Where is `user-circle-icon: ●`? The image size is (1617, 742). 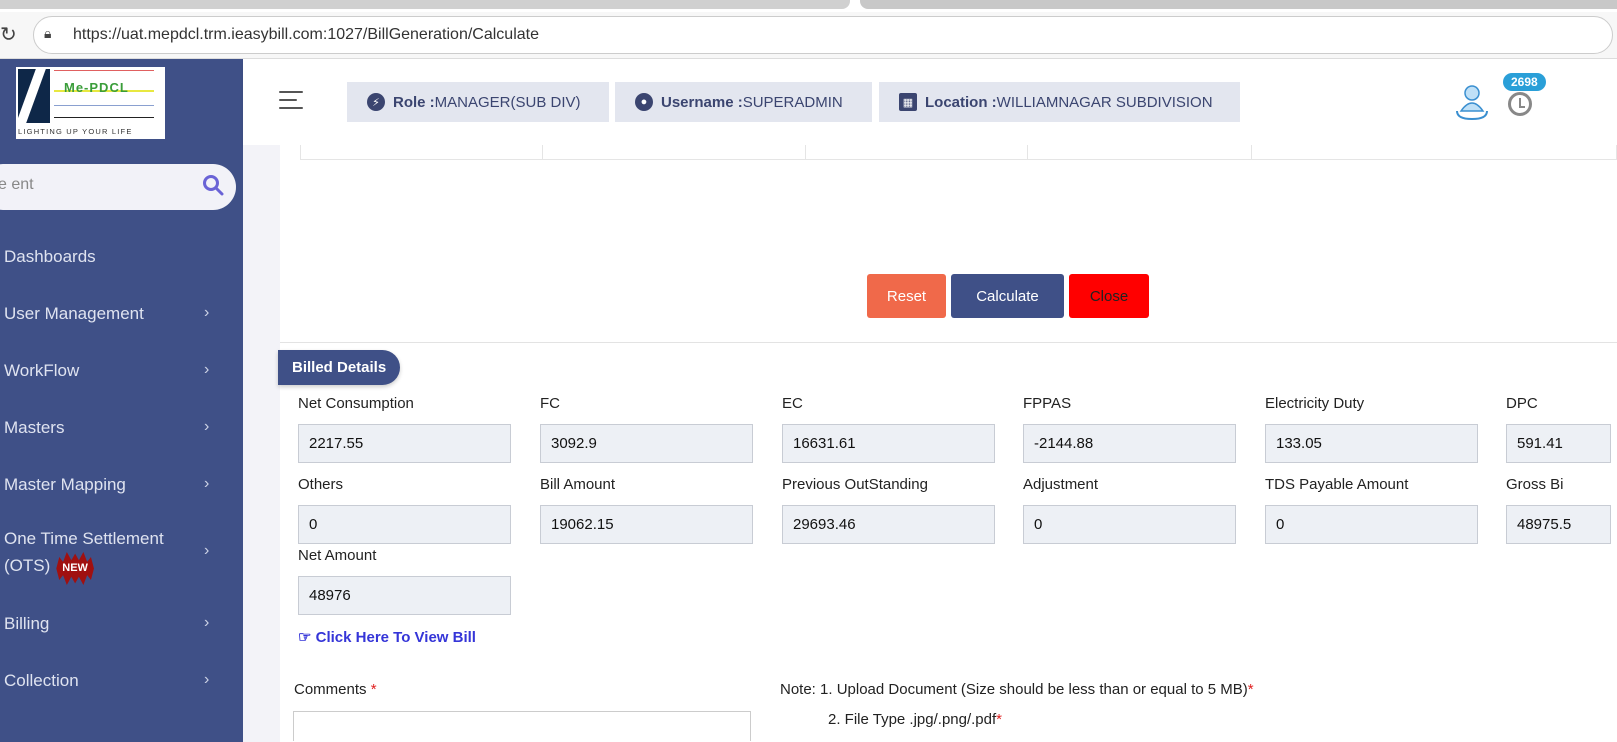 user-circle-icon: ● is located at coordinates (644, 102).